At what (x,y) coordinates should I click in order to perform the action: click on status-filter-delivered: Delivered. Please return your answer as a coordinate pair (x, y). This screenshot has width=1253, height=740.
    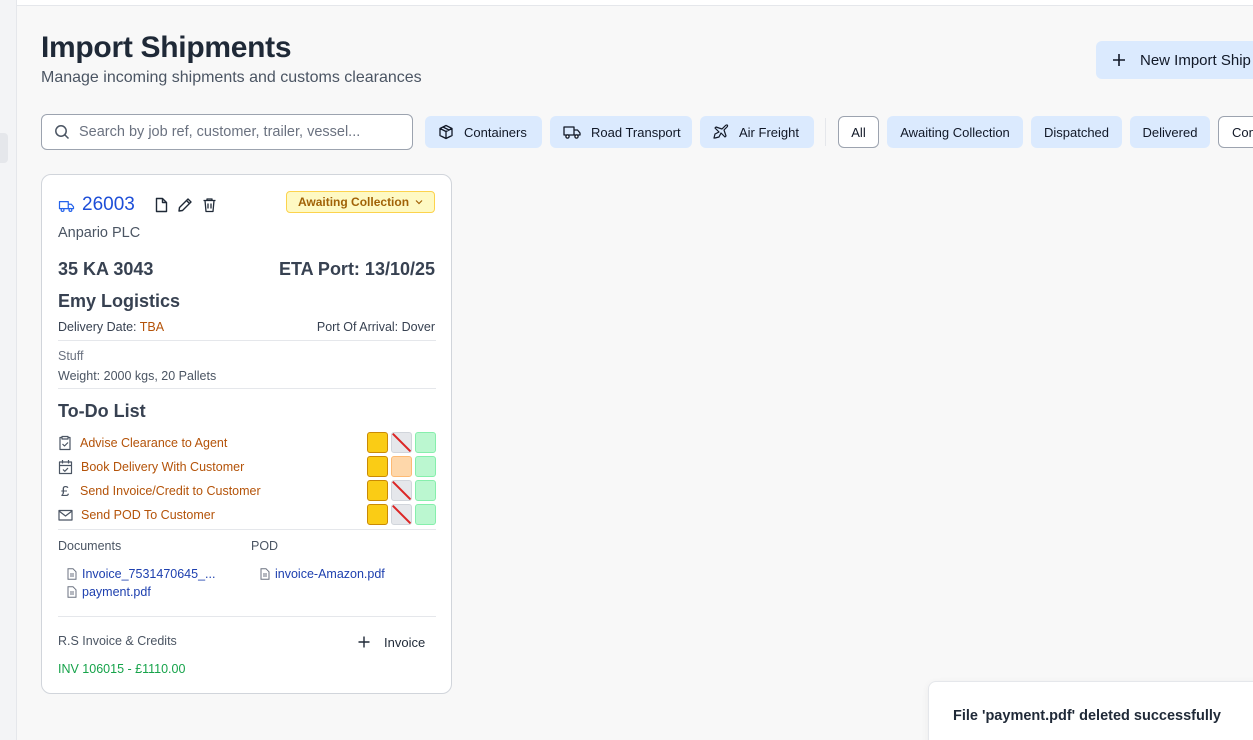
    Looking at the image, I should click on (1170, 132).